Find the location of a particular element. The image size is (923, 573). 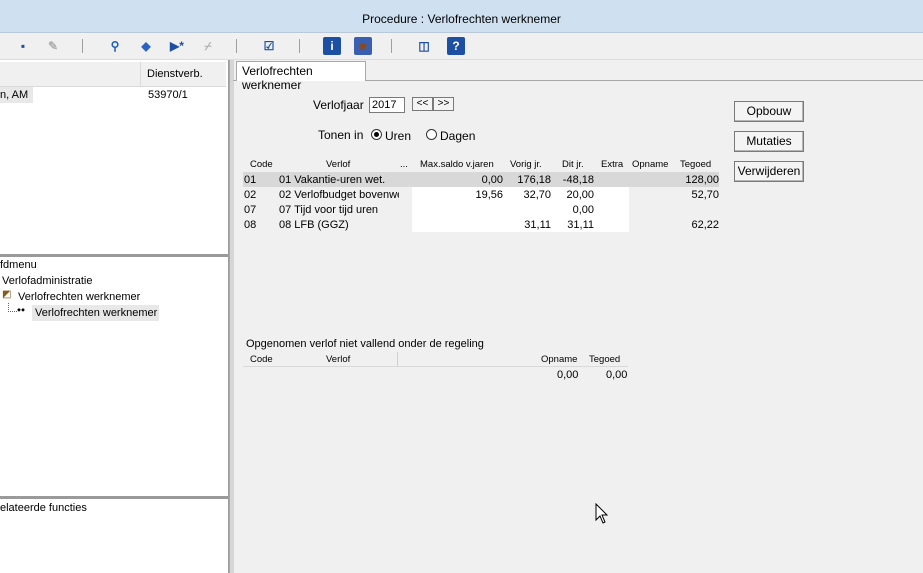

next-year-button: >> is located at coordinates (443, 104).